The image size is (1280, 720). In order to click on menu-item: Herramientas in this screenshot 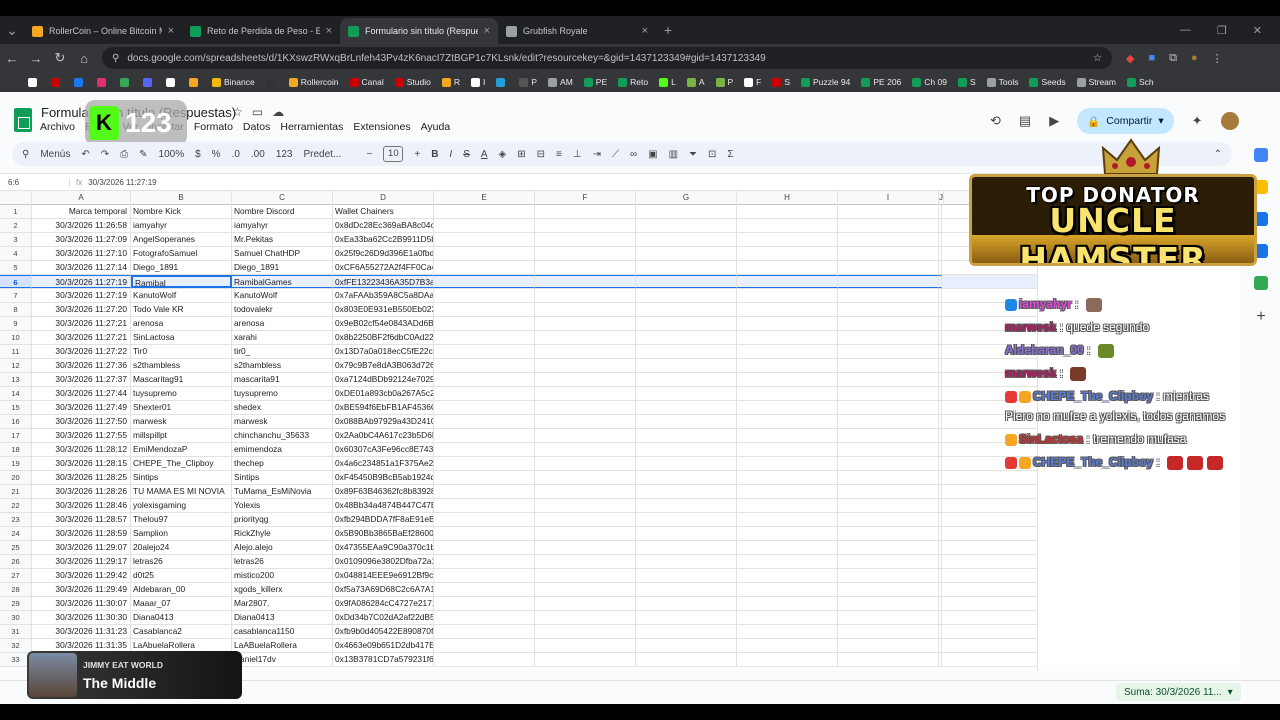, I will do `click(311, 127)`.